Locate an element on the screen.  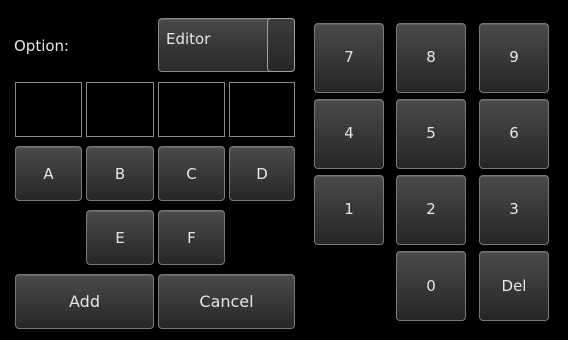
cancel-button: Cancel is located at coordinates (226, 301).